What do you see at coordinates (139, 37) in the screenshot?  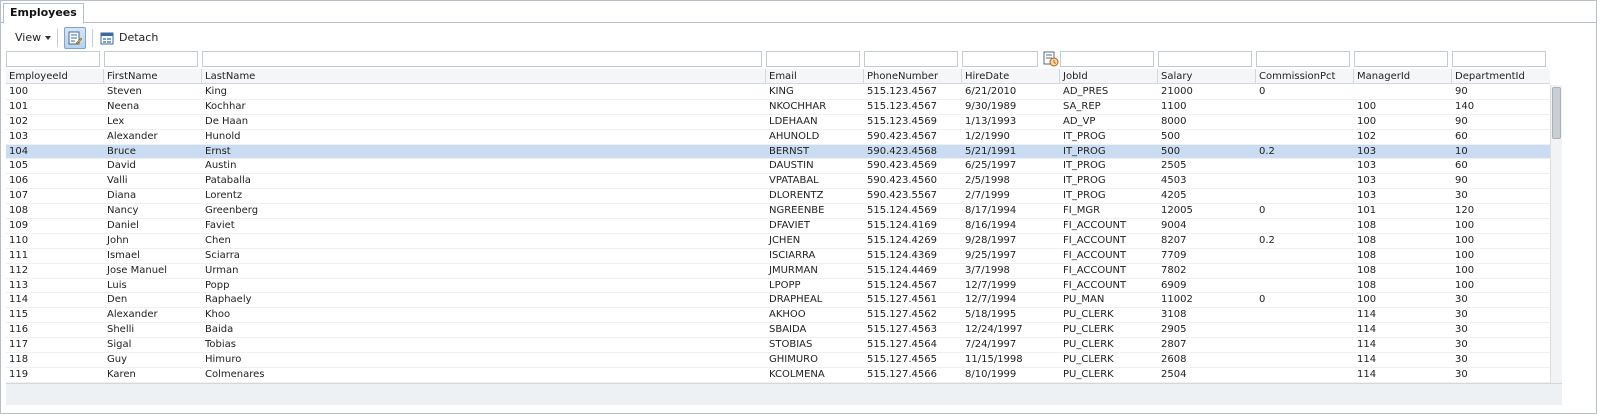 I see `detach-label: Detach` at bounding box center [139, 37].